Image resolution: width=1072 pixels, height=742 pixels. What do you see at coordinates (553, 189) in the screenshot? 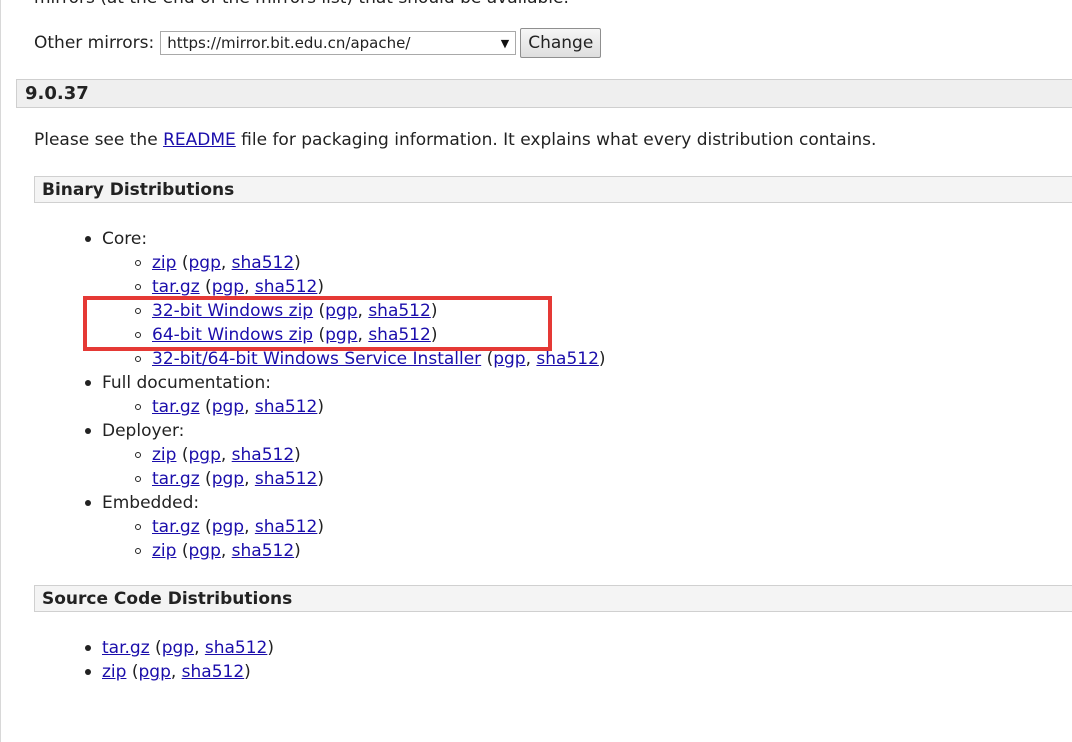
I see `binary-distributions-header: Binary Distributions` at bounding box center [553, 189].